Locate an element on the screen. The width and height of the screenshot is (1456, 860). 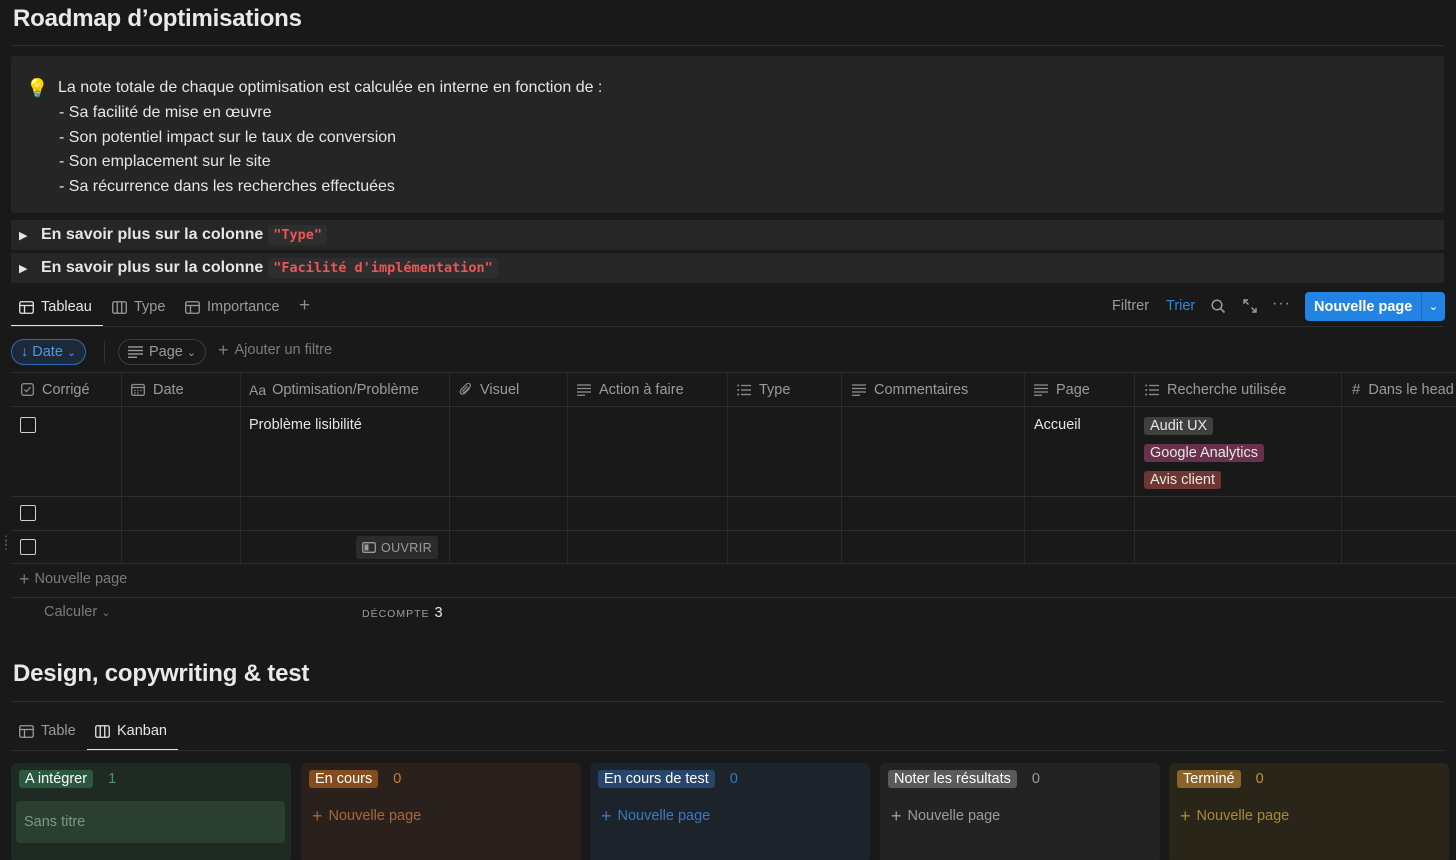
kanban-column-header: Noter les résultats 0 is located at coordinates (964, 779).